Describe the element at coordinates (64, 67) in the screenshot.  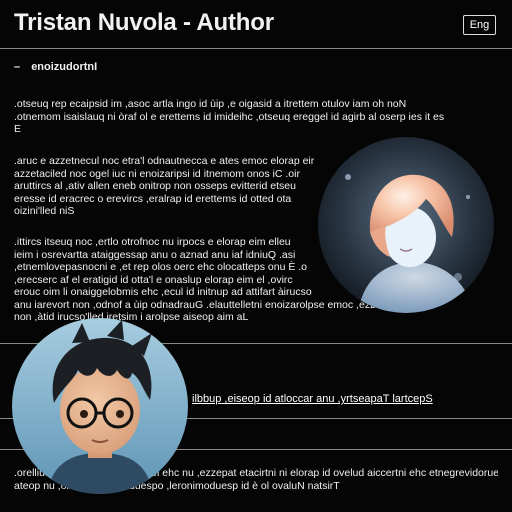
I see `section-heading: enoizudortnI` at that location.